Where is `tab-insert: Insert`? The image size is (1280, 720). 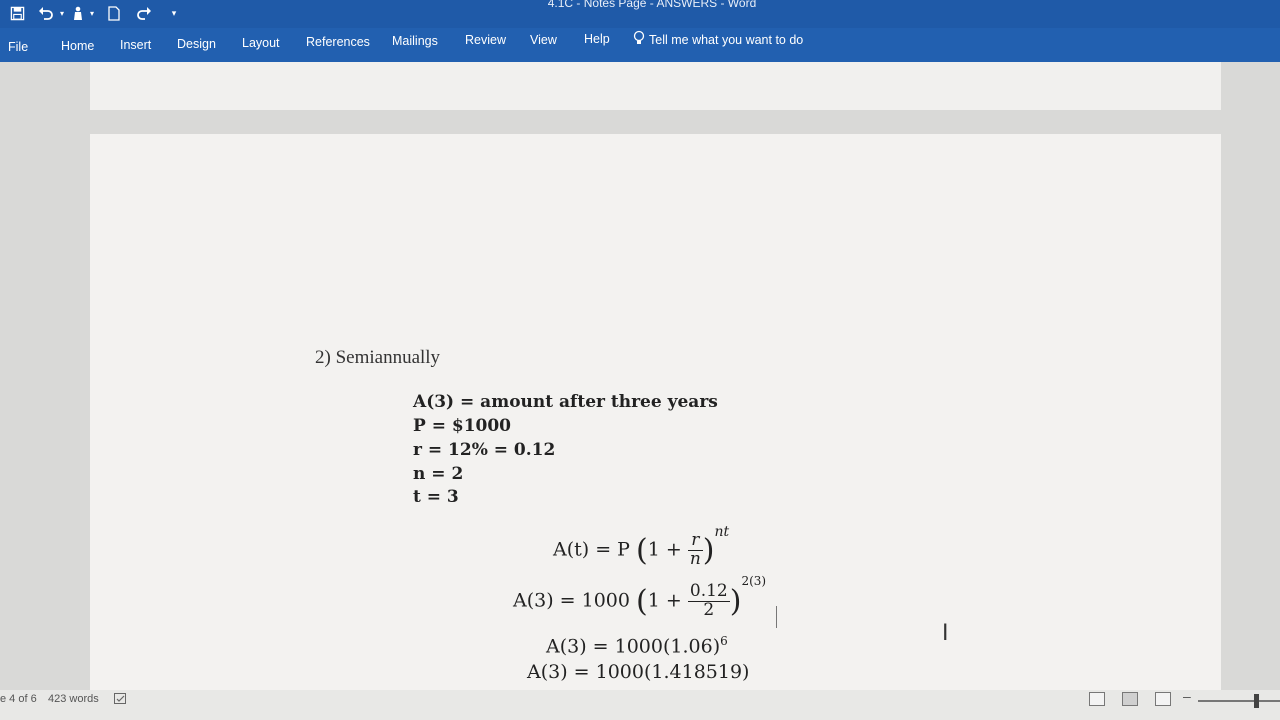 tab-insert: Insert is located at coordinates (135, 45).